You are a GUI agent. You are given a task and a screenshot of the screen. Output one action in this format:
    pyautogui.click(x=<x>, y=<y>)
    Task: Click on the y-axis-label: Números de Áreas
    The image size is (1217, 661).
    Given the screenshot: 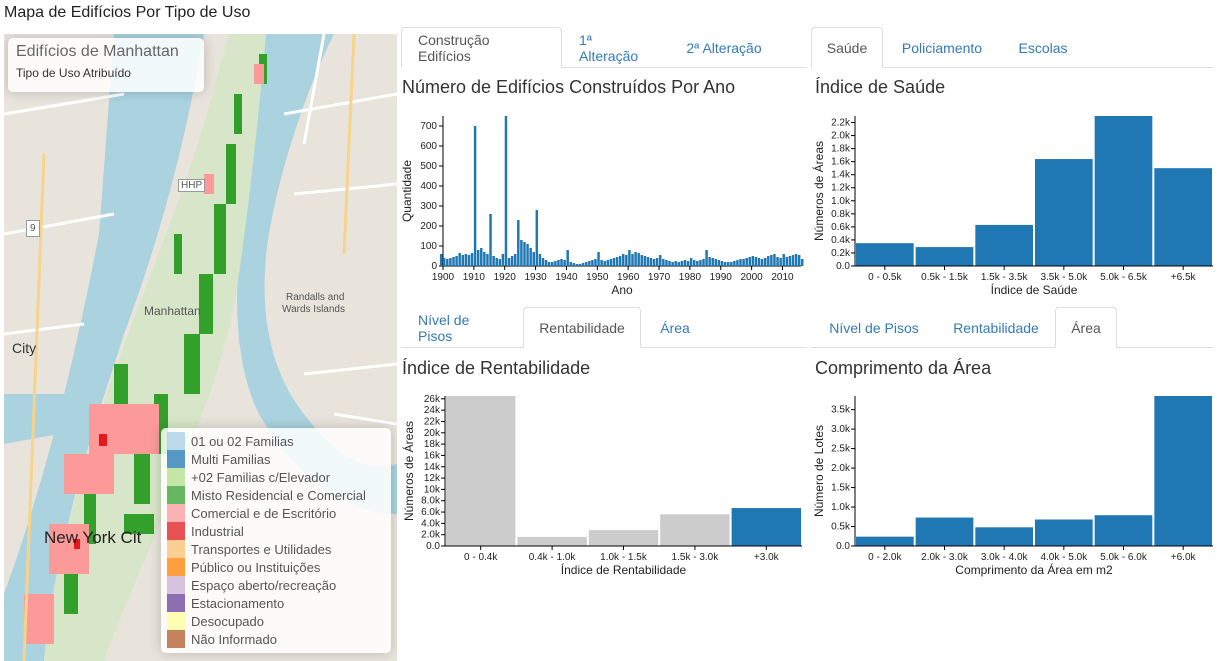 What is the action you would take?
    pyautogui.click(x=408, y=471)
    